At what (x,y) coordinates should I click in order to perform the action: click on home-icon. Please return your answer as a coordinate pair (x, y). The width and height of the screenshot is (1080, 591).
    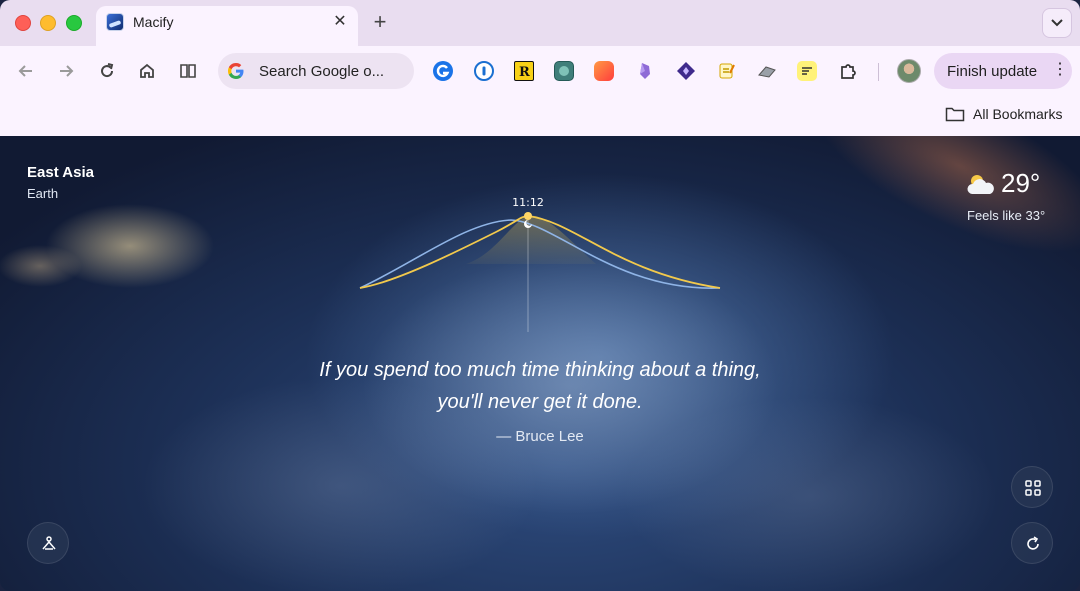
    Looking at the image, I should click on (147, 70).